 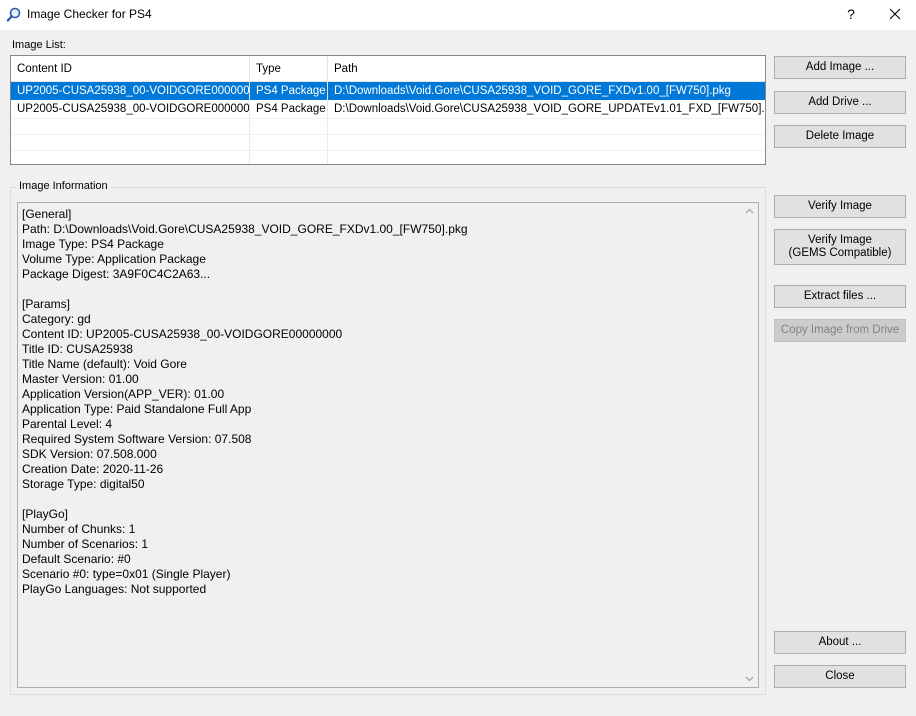 I want to click on info-line: SDK Version: 07.508.000, so click(x=89, y=454).